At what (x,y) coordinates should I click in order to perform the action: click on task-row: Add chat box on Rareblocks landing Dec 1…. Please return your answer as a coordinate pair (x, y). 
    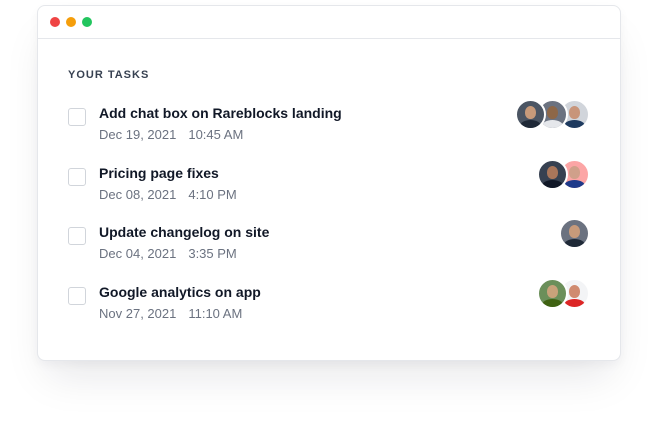
    Looking at the image, I should click on (329, 132).